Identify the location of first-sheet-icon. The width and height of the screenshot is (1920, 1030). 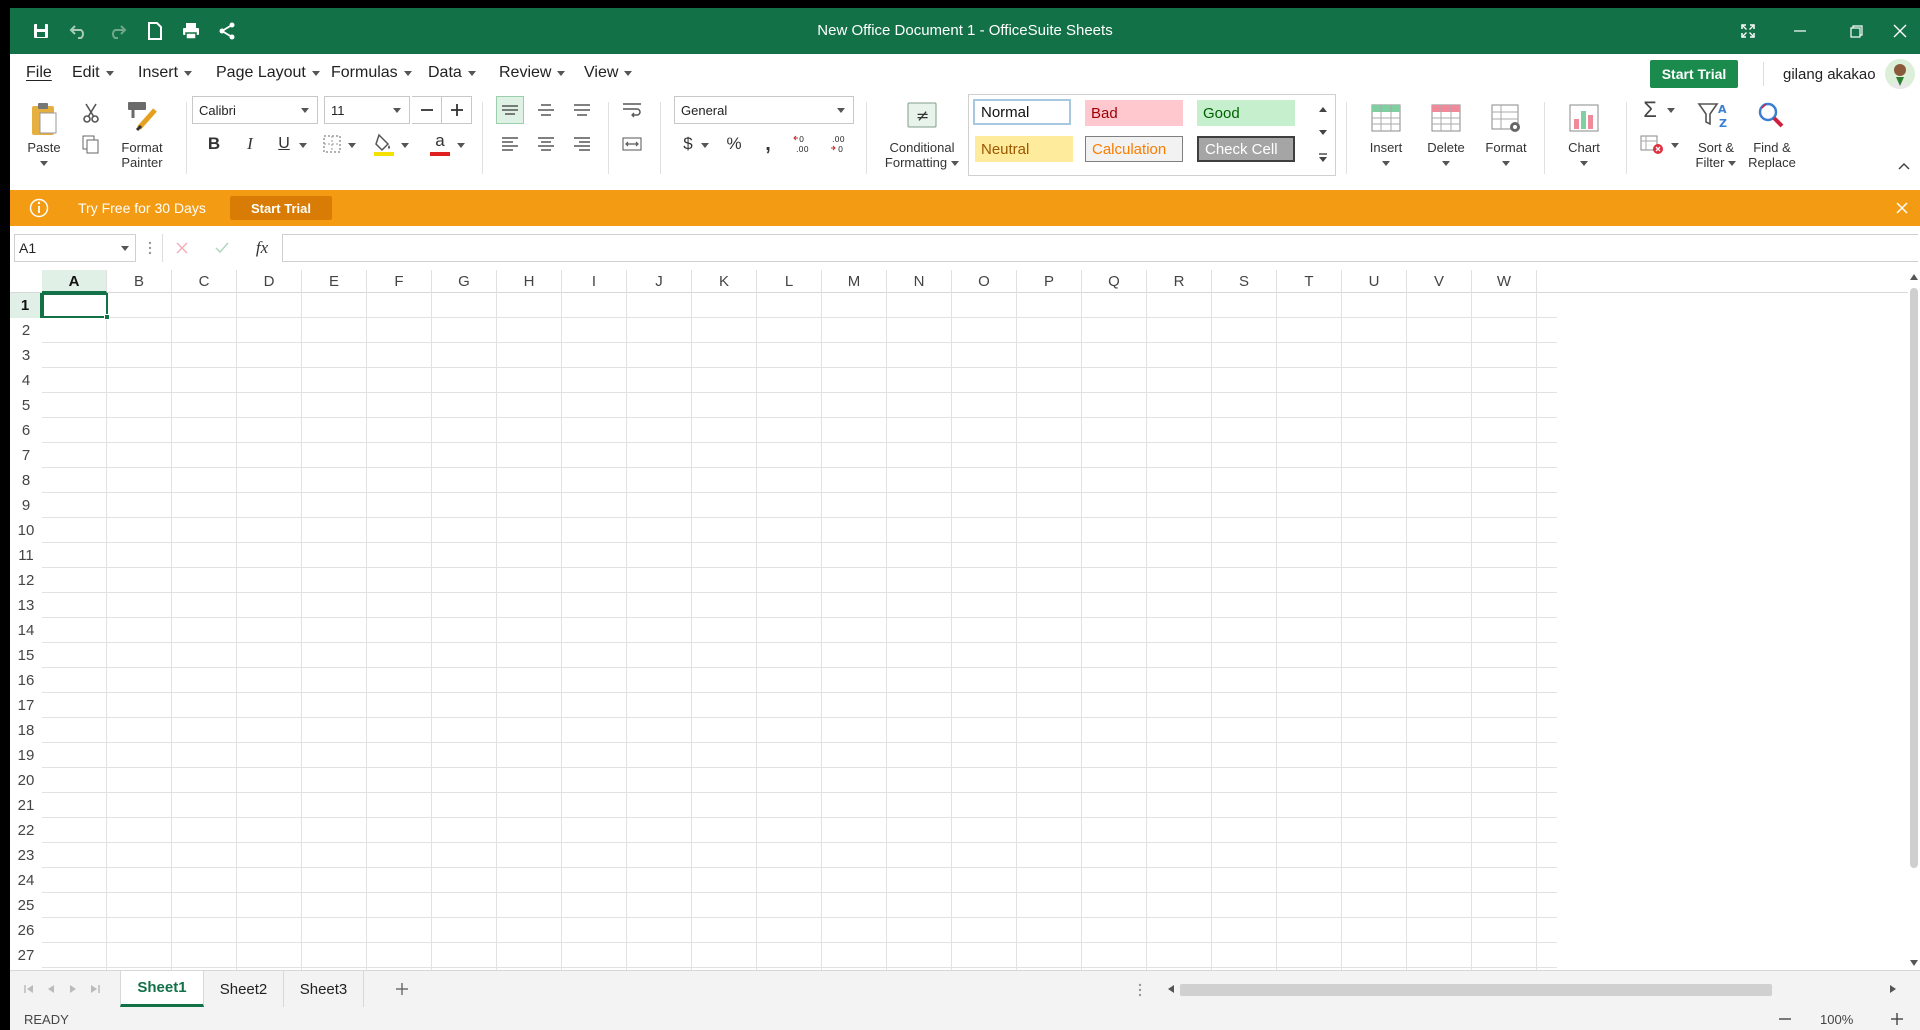
(29, 989).